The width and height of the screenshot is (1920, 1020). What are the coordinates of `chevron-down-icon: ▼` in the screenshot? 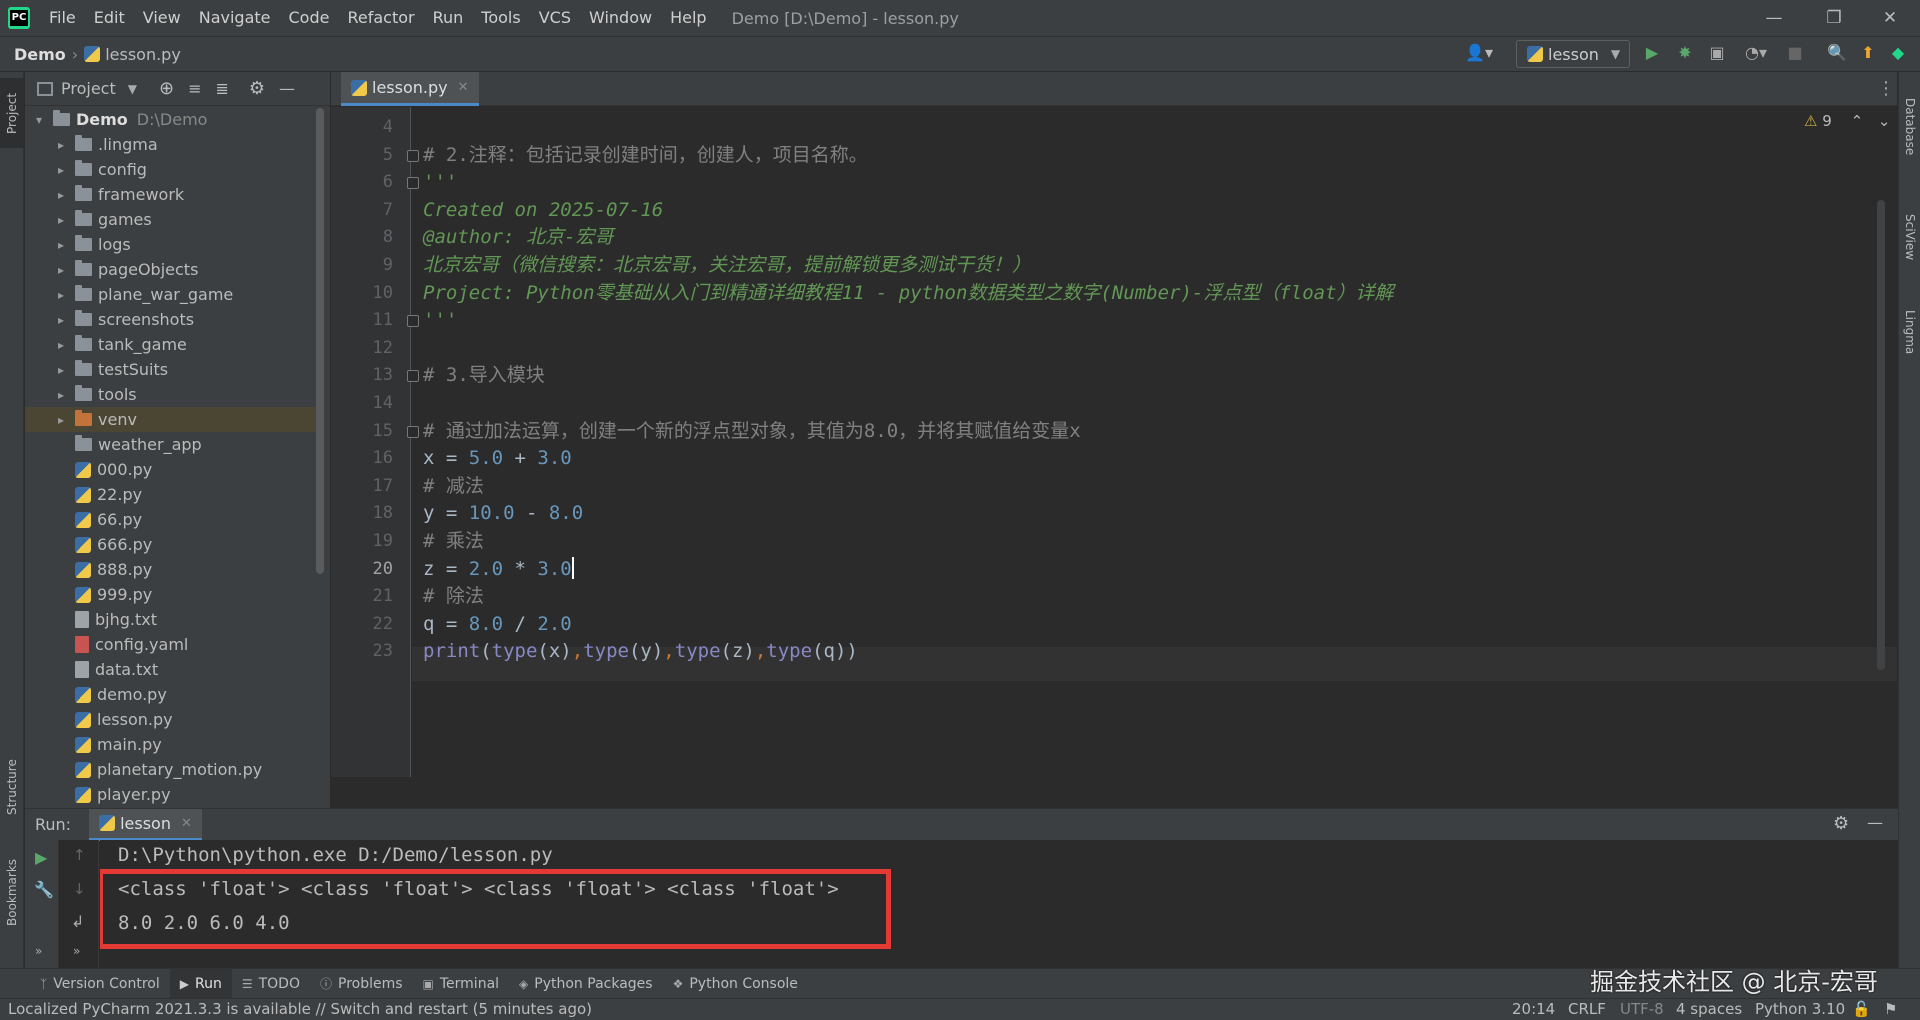 It's located at (132, 89).